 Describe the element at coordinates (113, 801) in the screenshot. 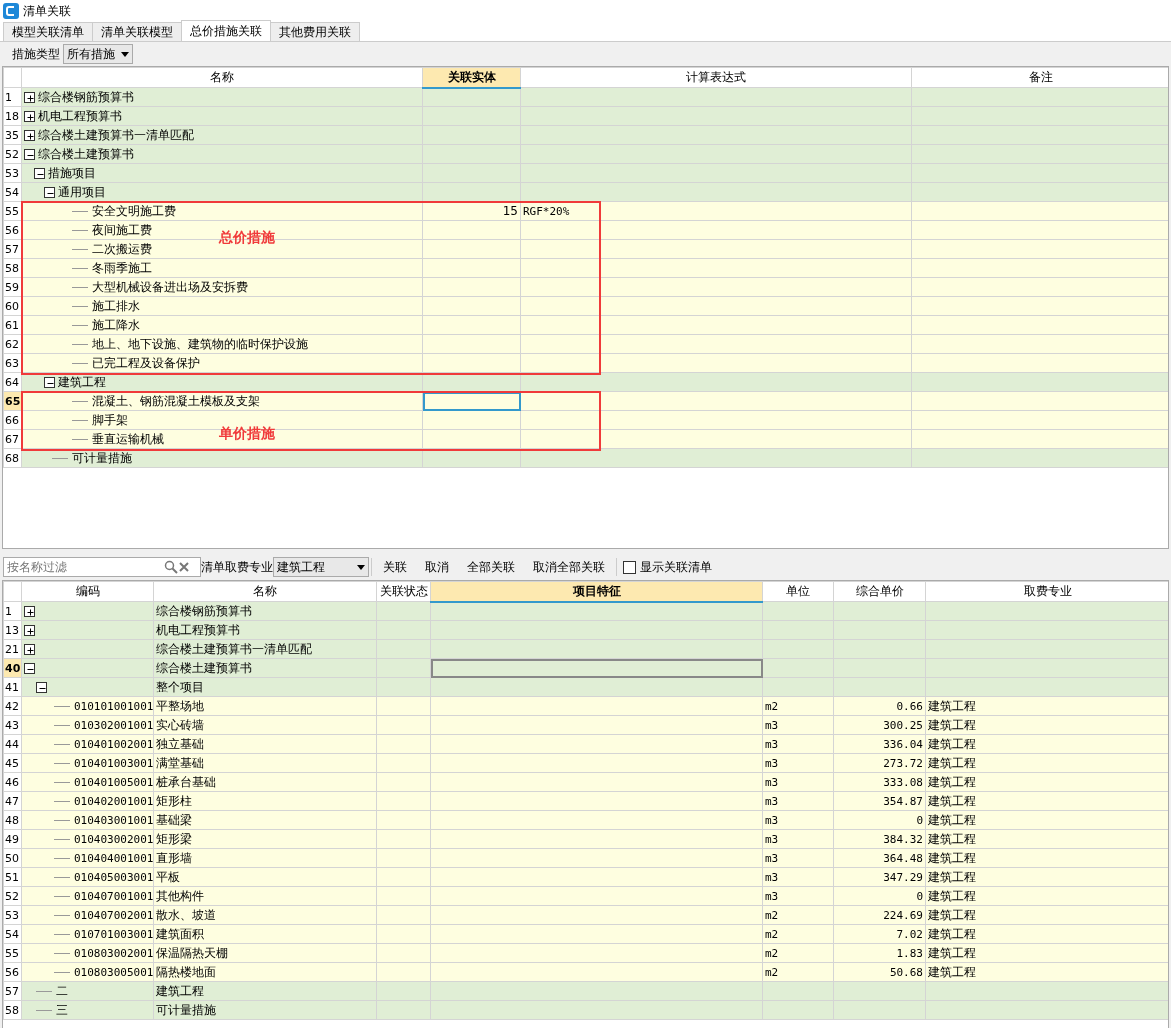

I see `code-label: 010402001001` at that location.